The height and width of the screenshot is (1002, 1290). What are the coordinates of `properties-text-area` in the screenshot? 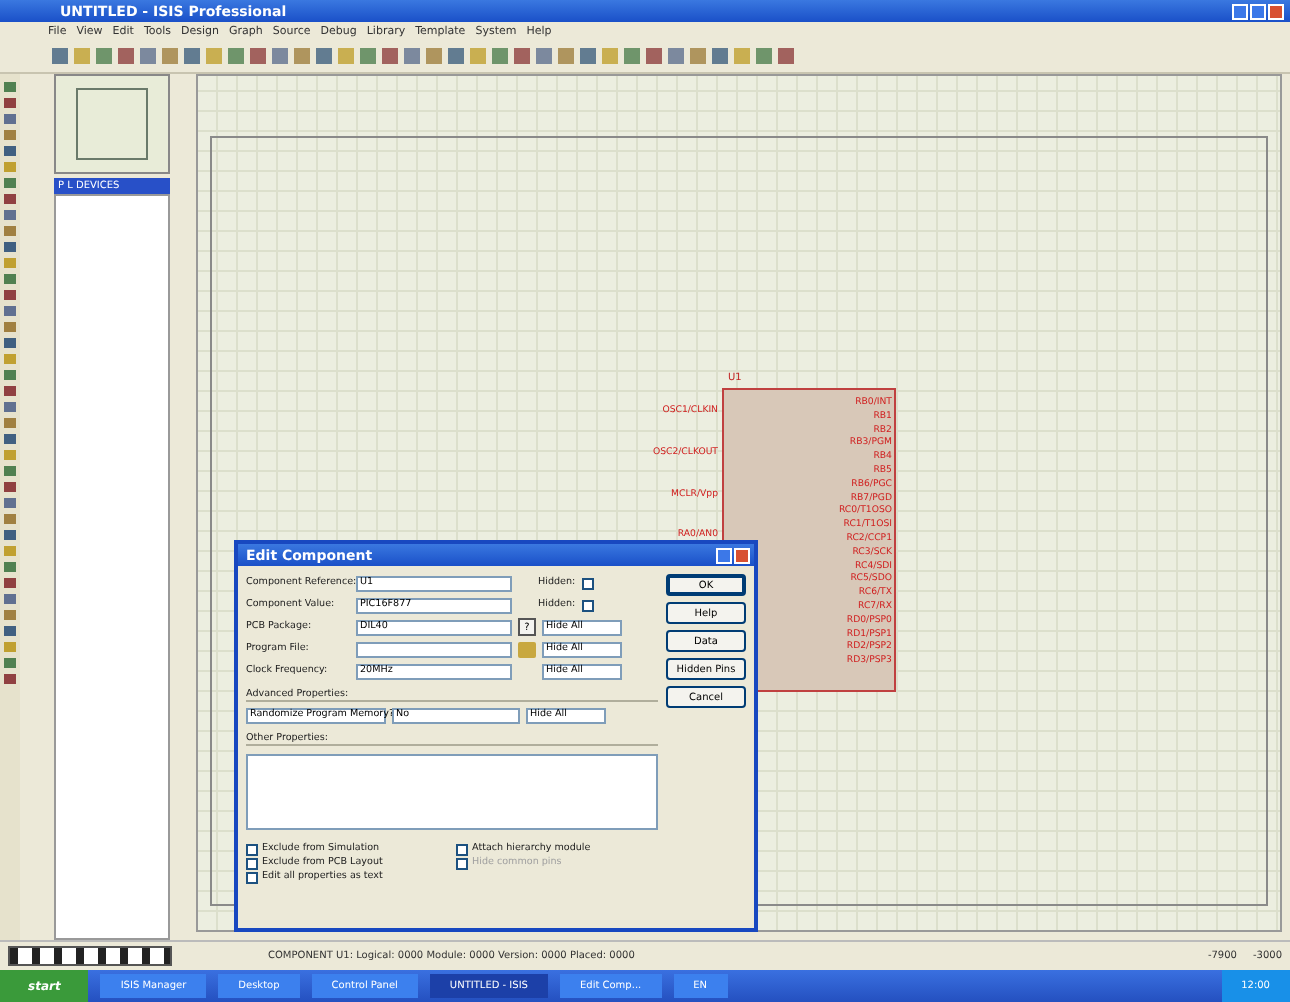 It's located at (452, 792).